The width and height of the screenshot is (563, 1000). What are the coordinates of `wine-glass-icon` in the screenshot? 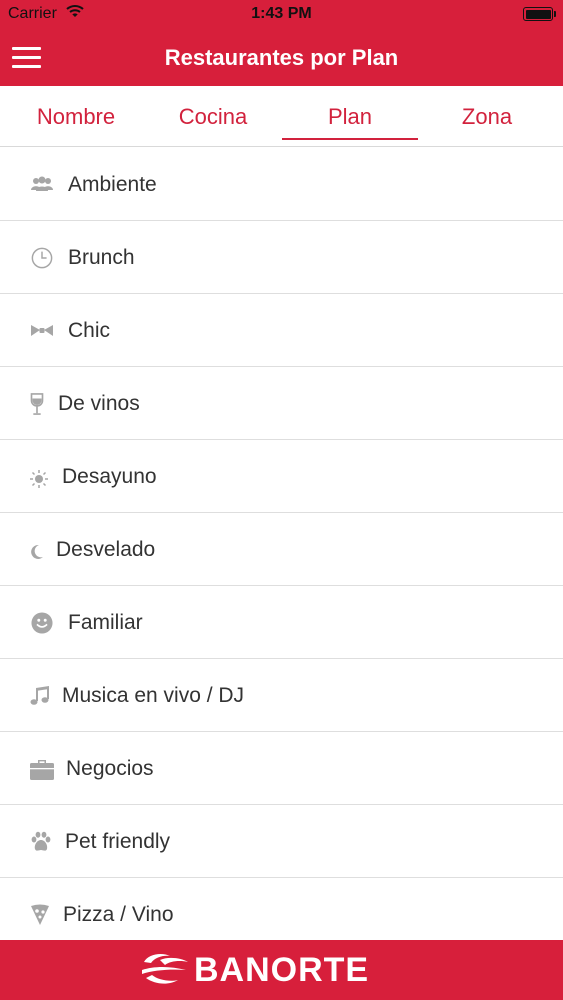 It's located at (37, 404).